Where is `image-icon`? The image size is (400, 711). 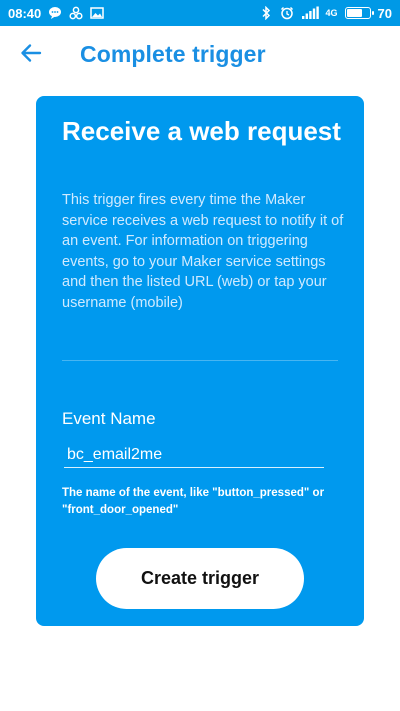 image-icon is located at coordinates (97, 13).